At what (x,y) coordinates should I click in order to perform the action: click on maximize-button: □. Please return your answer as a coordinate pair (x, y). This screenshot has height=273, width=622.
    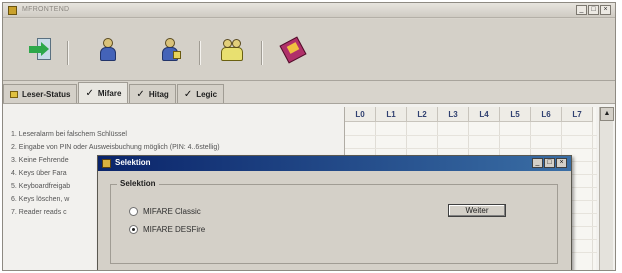
    Looking at the image, I should click on (593, 10).